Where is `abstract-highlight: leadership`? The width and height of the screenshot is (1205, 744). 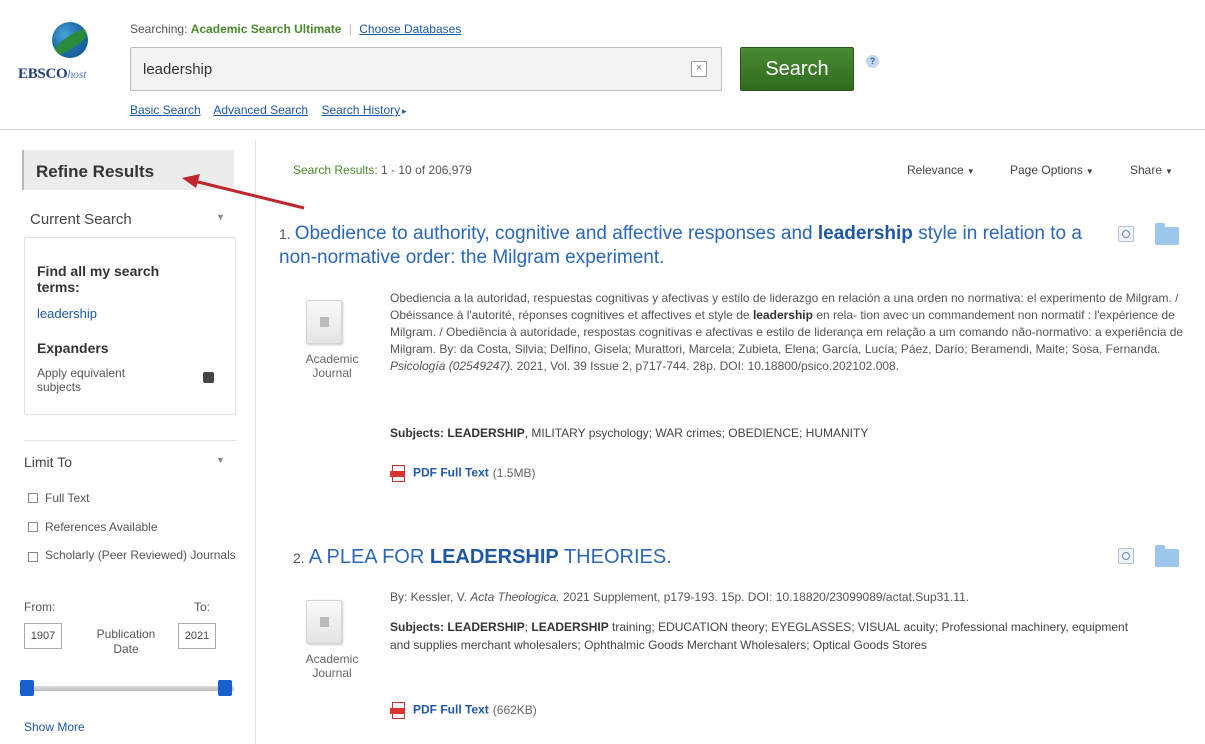 abstract-highlight: leadership is located at coordinates (782, 315).